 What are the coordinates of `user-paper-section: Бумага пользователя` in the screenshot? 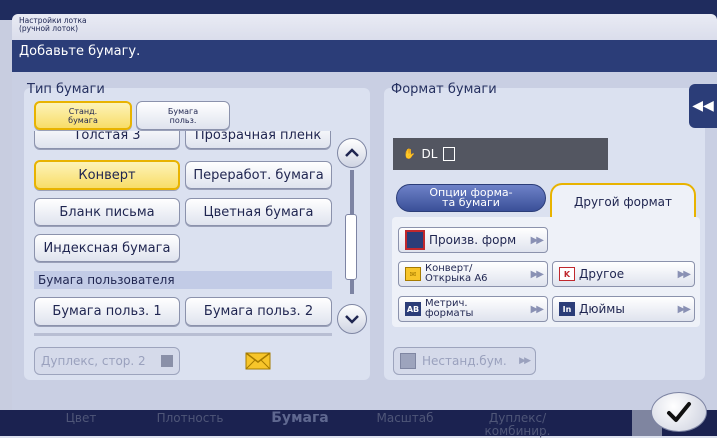 It's located at (183, 280).